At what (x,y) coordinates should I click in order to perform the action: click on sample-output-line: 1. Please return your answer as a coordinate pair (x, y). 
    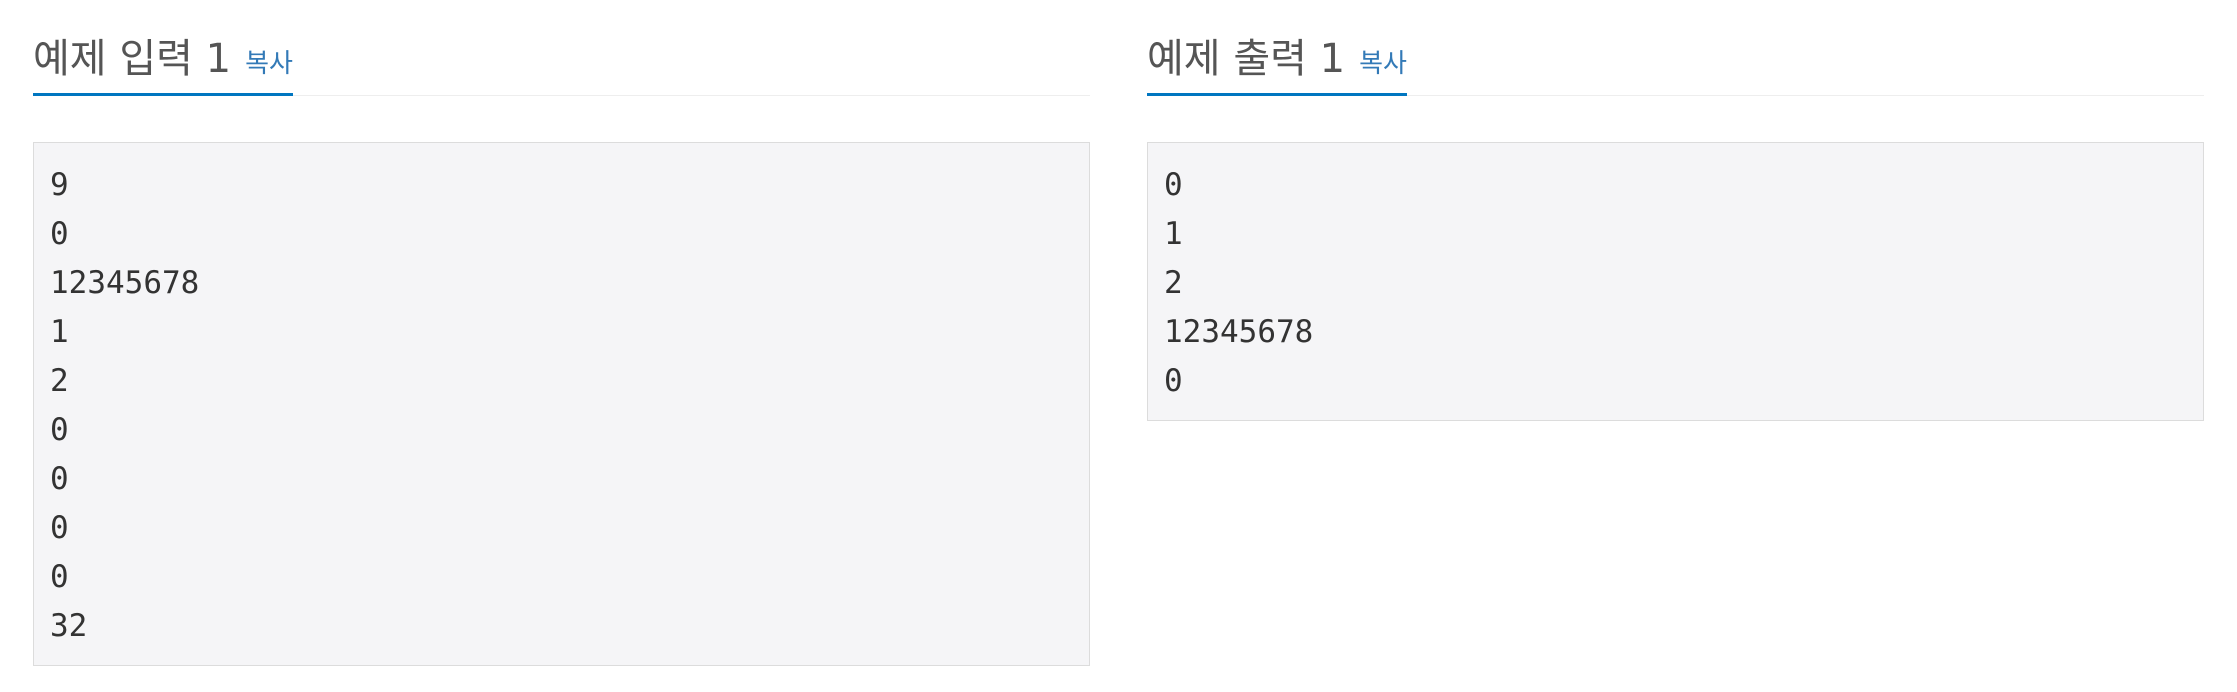
    Looking at the image, I should click on (1173, 234).